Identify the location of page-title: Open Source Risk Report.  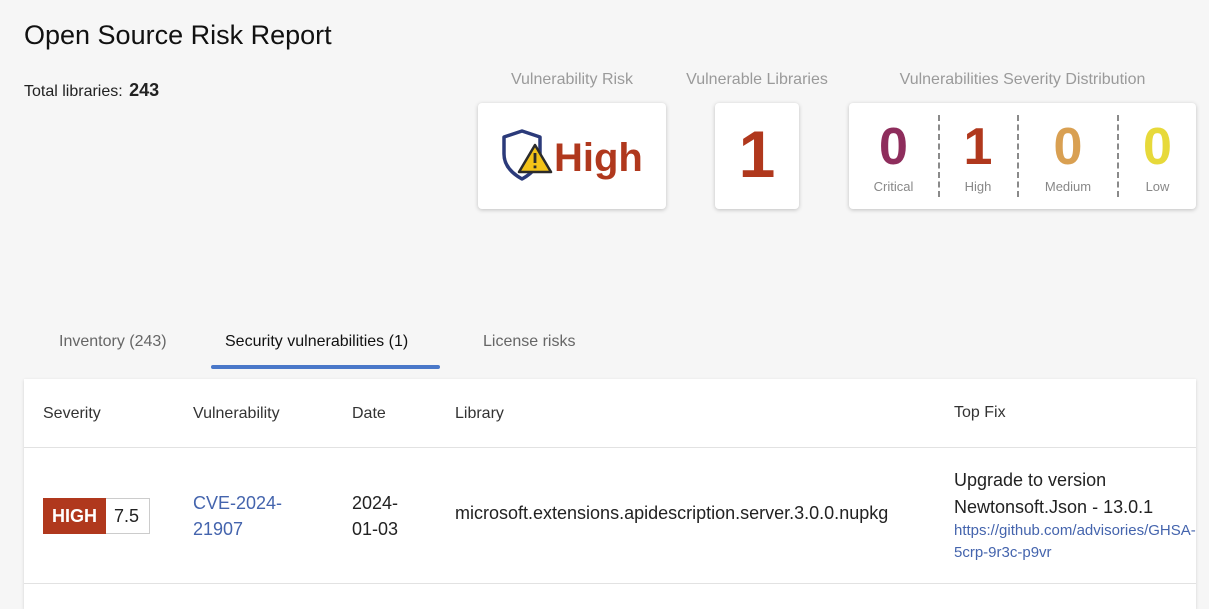
(178, 35).